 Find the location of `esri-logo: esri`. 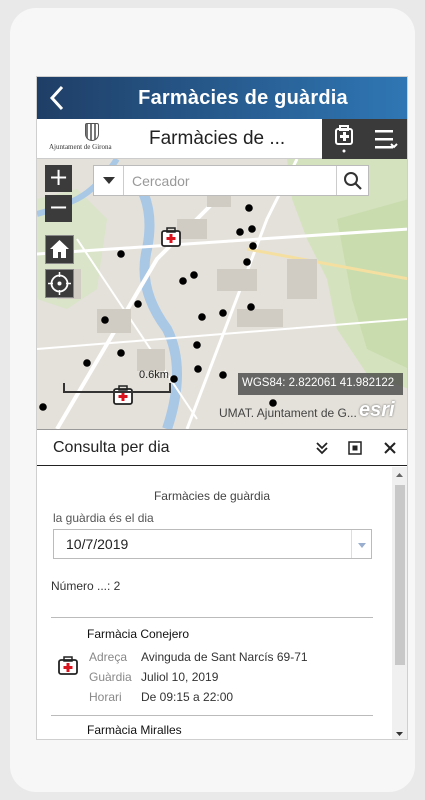

esri-logo: esri is located at coordinates (377, 410).